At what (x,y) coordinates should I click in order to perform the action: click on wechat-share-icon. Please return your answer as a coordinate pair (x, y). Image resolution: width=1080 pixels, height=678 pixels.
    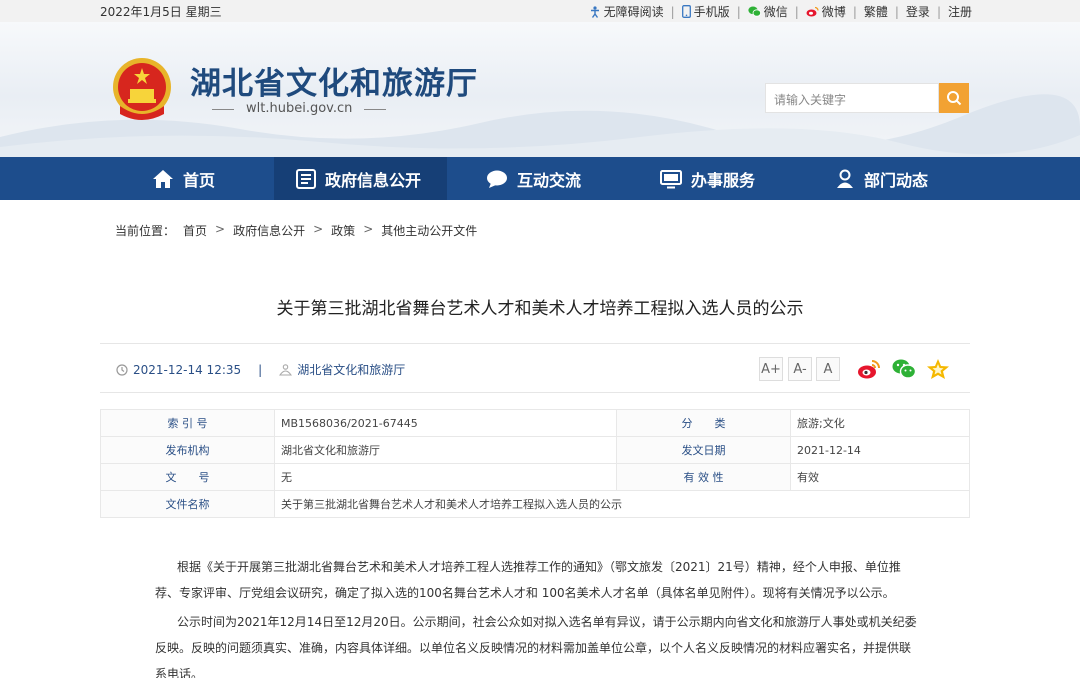
    Looking at the image, I should click on (904, 369).